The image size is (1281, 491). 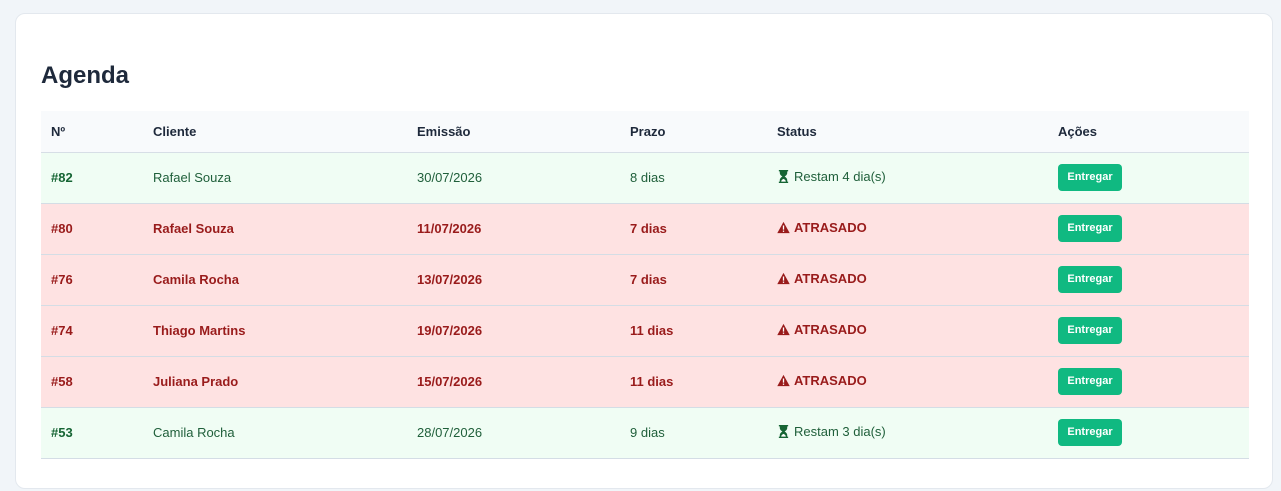 I want to click on order-number: #76, so click(x=92, y=280).